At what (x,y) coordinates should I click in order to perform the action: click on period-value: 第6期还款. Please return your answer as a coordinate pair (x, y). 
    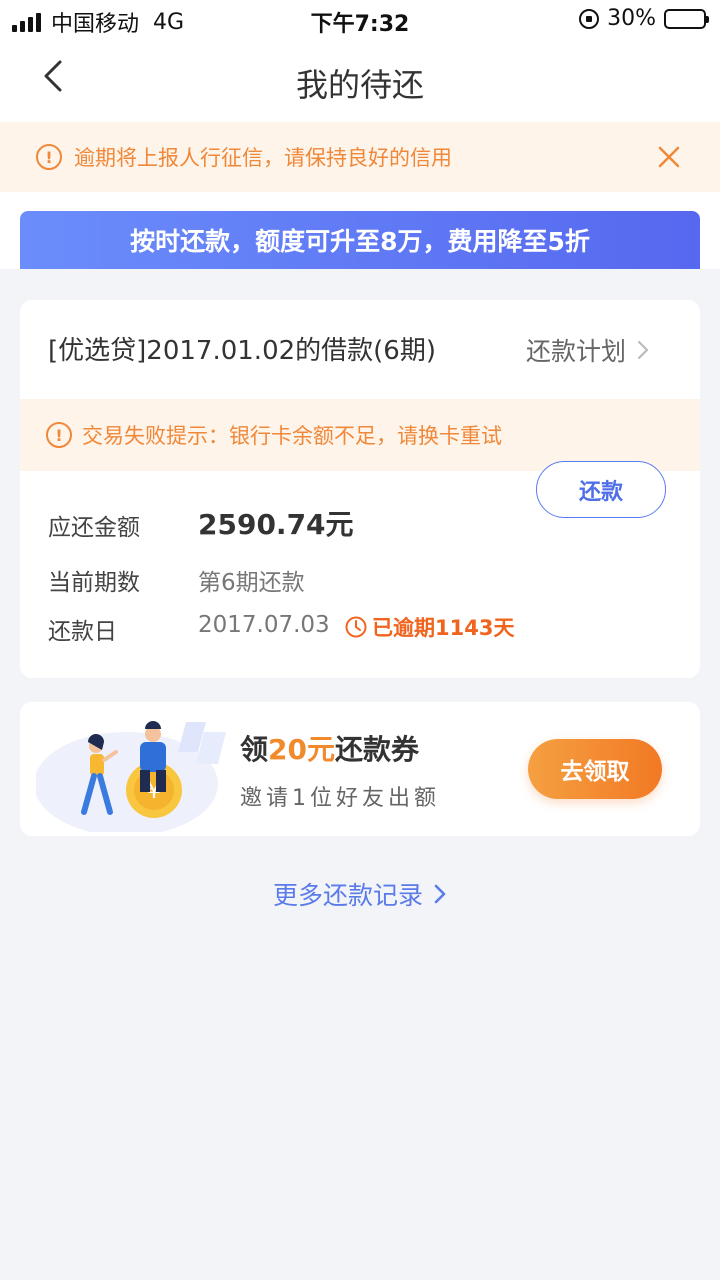
    Looking at the image, I should click on (251, 583).